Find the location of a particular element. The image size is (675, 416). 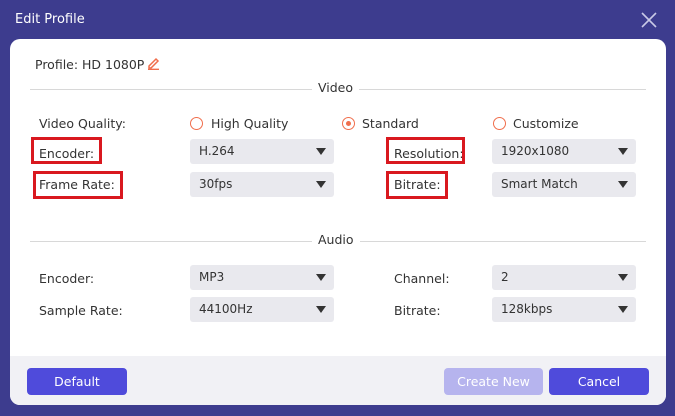

audio-encoder-dropdown: MP3 is located at coordinates (262, 277).